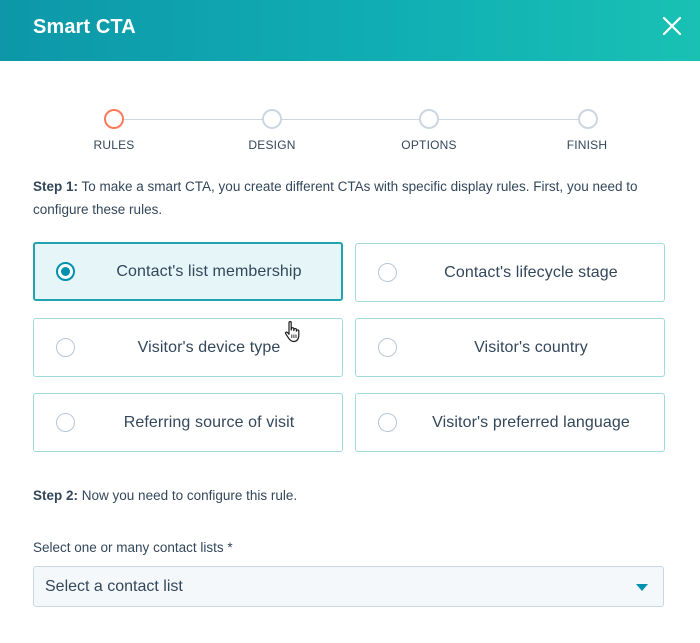  Describe the element at coordinates (350, 30) in the screenshot. I see `dialog-header: Smart CTA` at that location.